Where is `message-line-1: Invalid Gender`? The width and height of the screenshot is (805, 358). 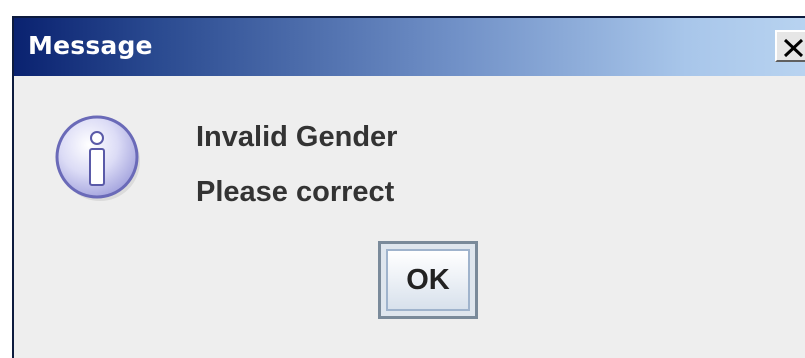 message-line-1: Invalid Gender is located at coordinates (297, 137).